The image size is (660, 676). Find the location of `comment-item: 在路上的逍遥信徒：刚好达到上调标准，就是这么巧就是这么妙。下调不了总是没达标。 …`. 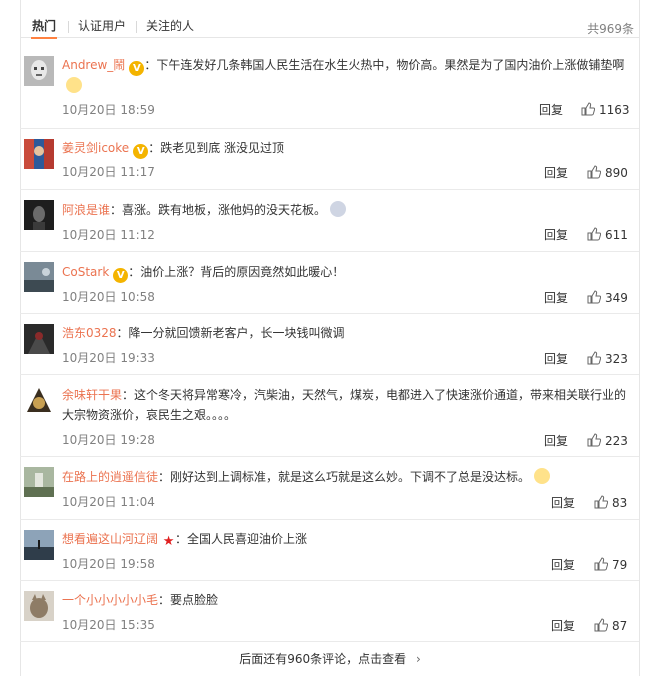

comment-item: 在路上的逍遥信徒：刚好达到上调标准，就是这么巧就是这么妙。下调不了总是没达标。 … is located at coordinates (330, 488).